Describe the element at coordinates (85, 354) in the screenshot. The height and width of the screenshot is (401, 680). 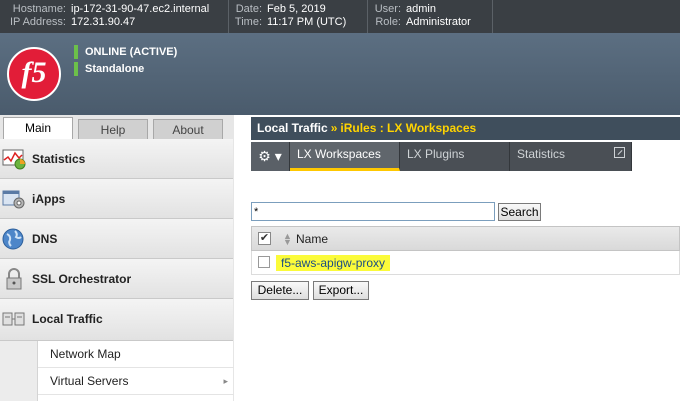
I see `submenu-item-label: Network Map` at that location.